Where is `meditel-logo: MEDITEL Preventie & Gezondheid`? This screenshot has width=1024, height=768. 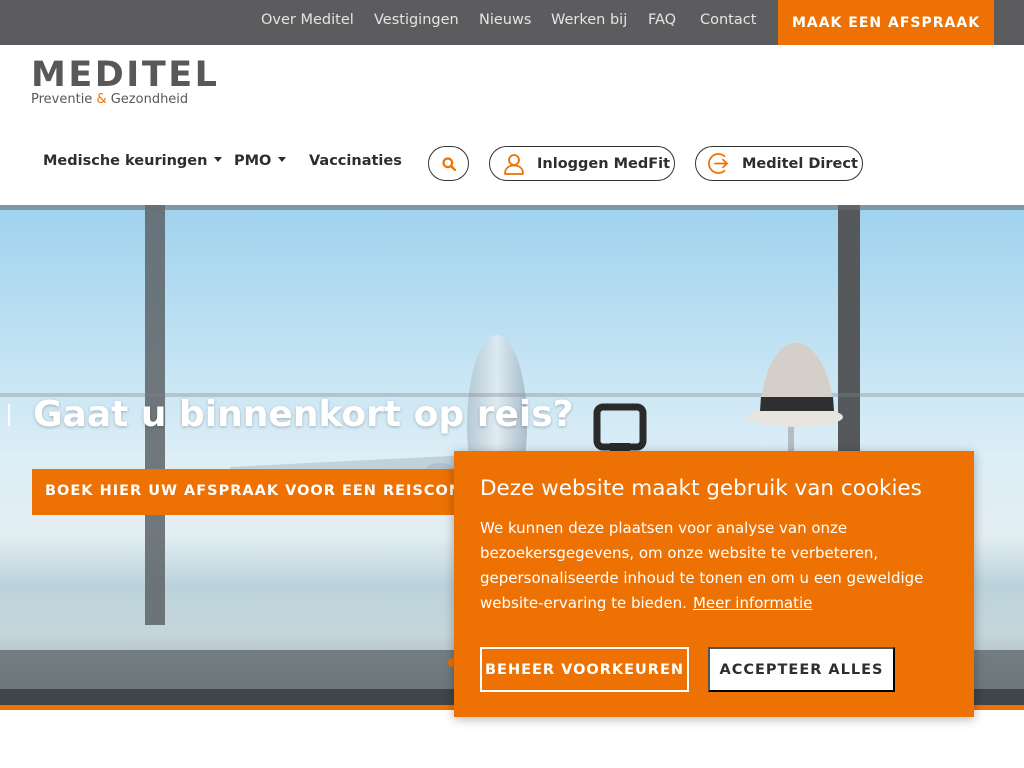 meditel-logo: MEDITEL Preventie & Gezondheid is located at coordinates (125, 81).